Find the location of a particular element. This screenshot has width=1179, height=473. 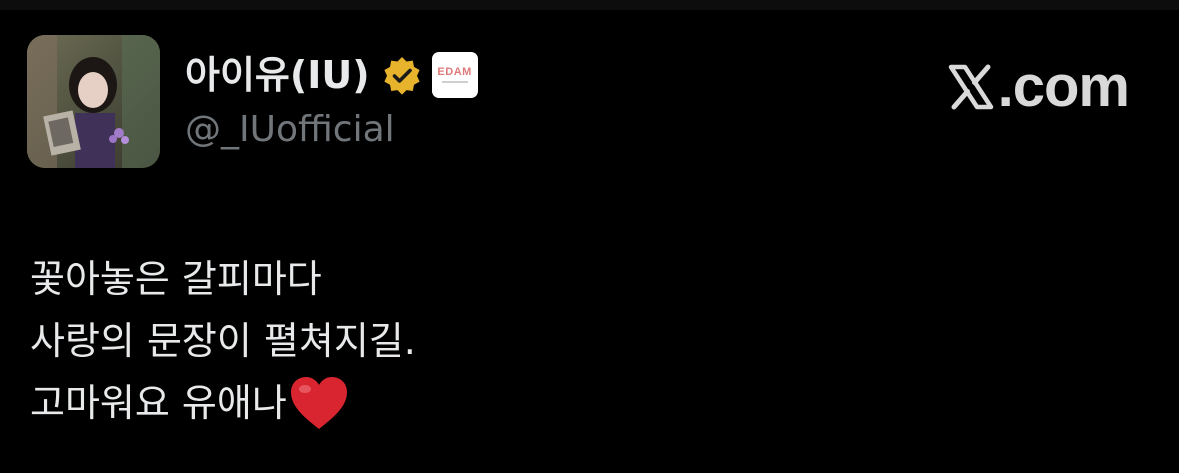

affiliate-badge: EDAM is located at coordinates (454, 75).